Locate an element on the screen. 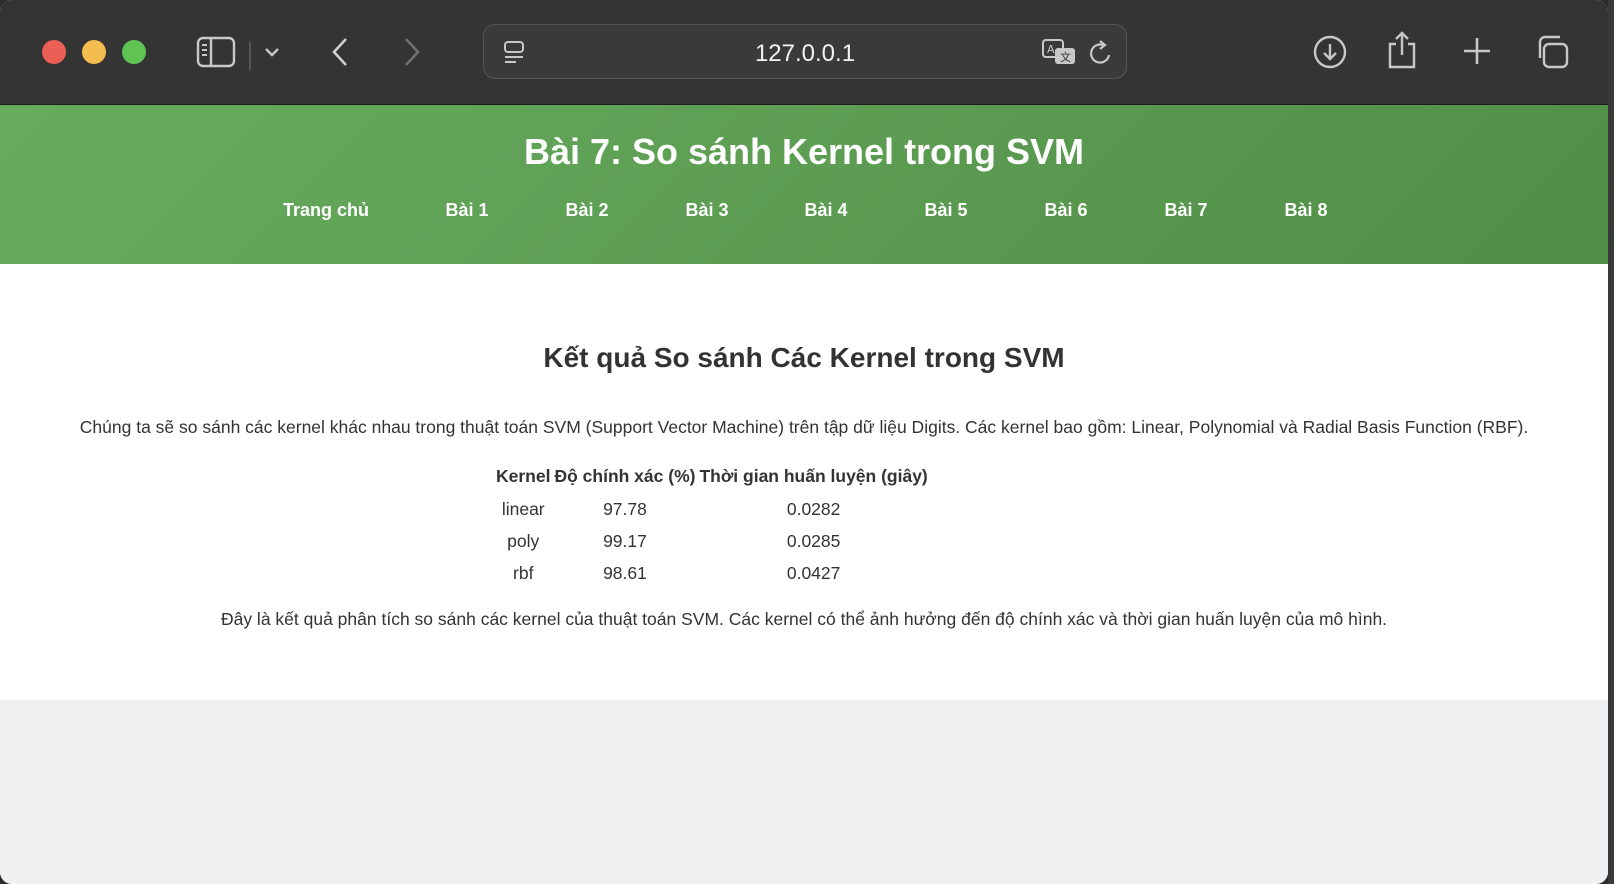 The image size is (1614, 884). close-window-button is located at coordinates (54, 52).